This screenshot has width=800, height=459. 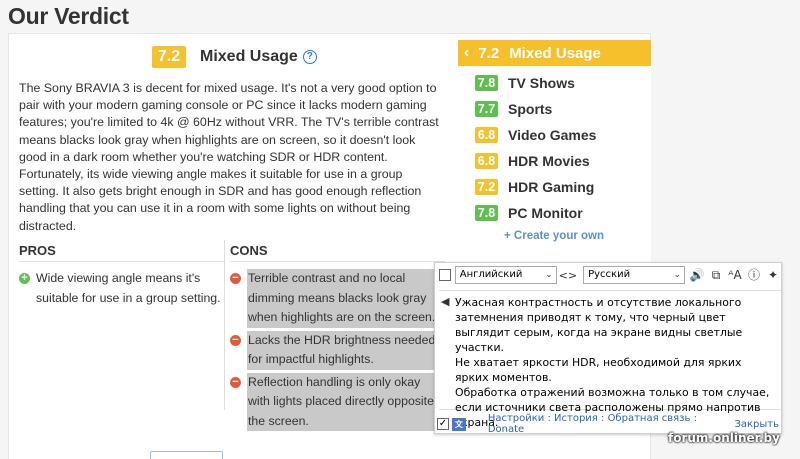 I want to click on donate-link: Donate, so click(x=506, y=429).